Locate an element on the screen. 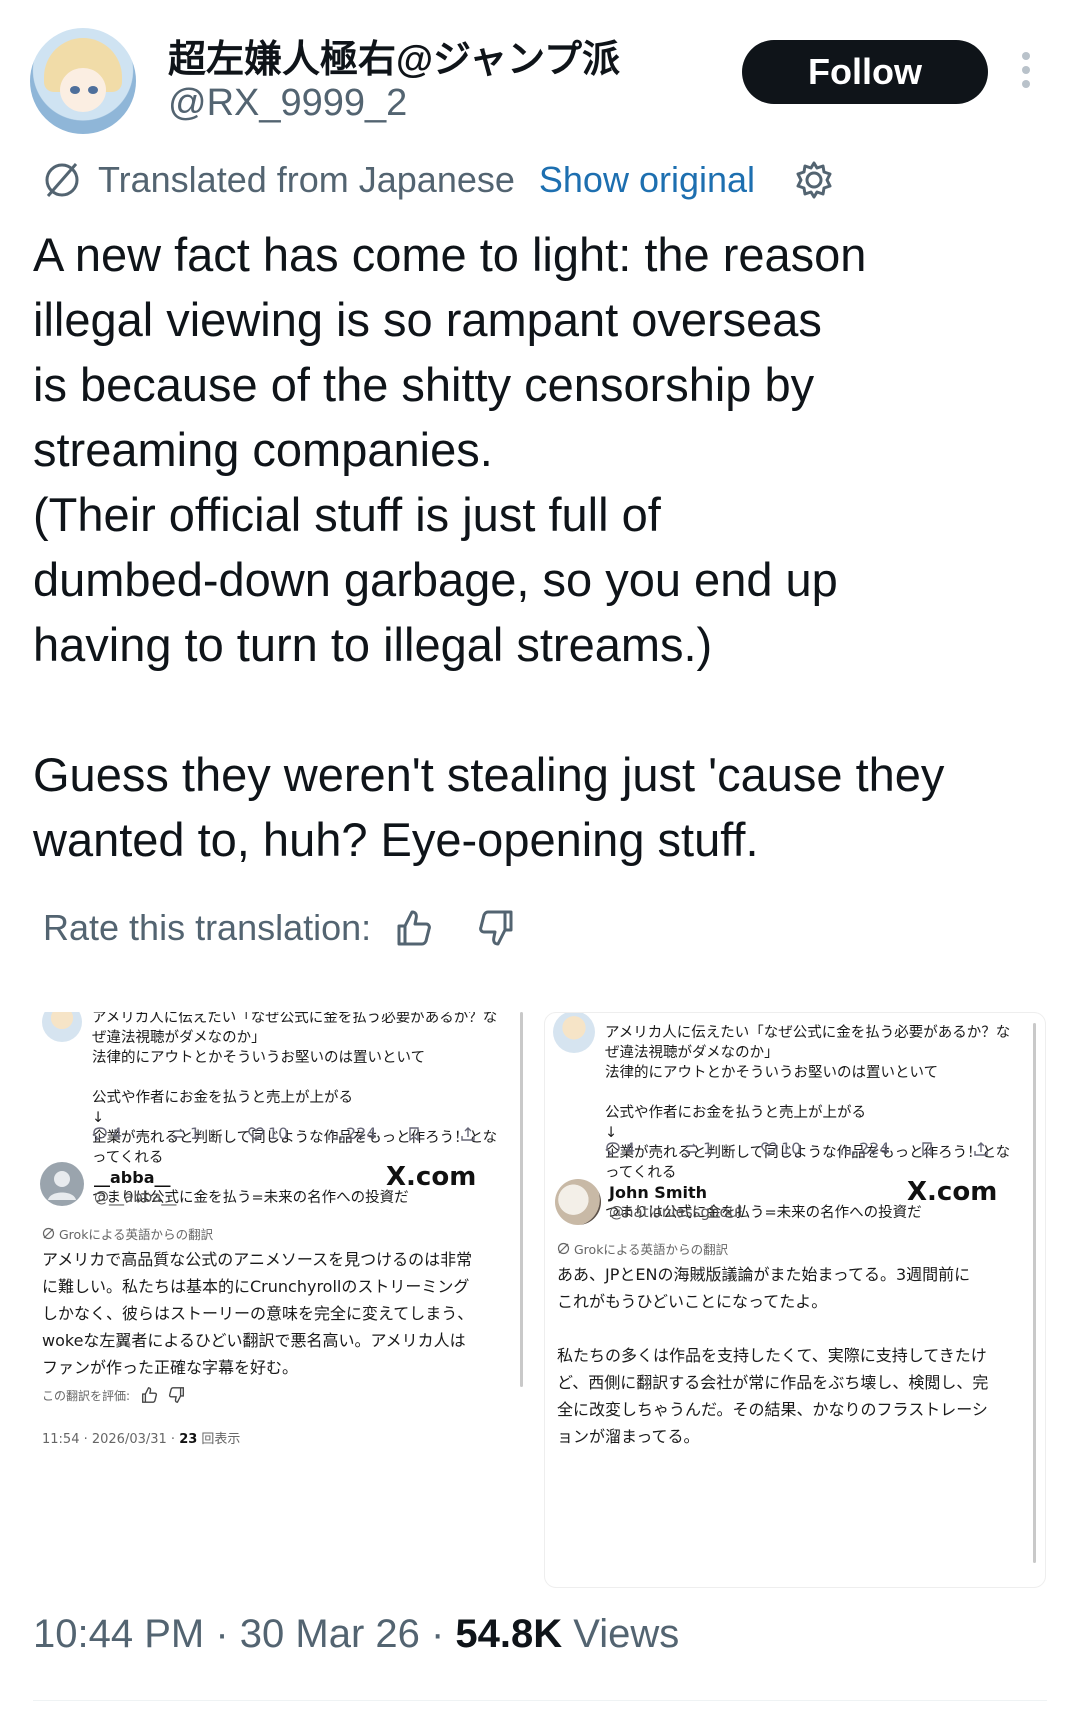 This screenshot has height=1713, width=1080. rate-translation: Rate this translation: is located at coordinates (280, 928).